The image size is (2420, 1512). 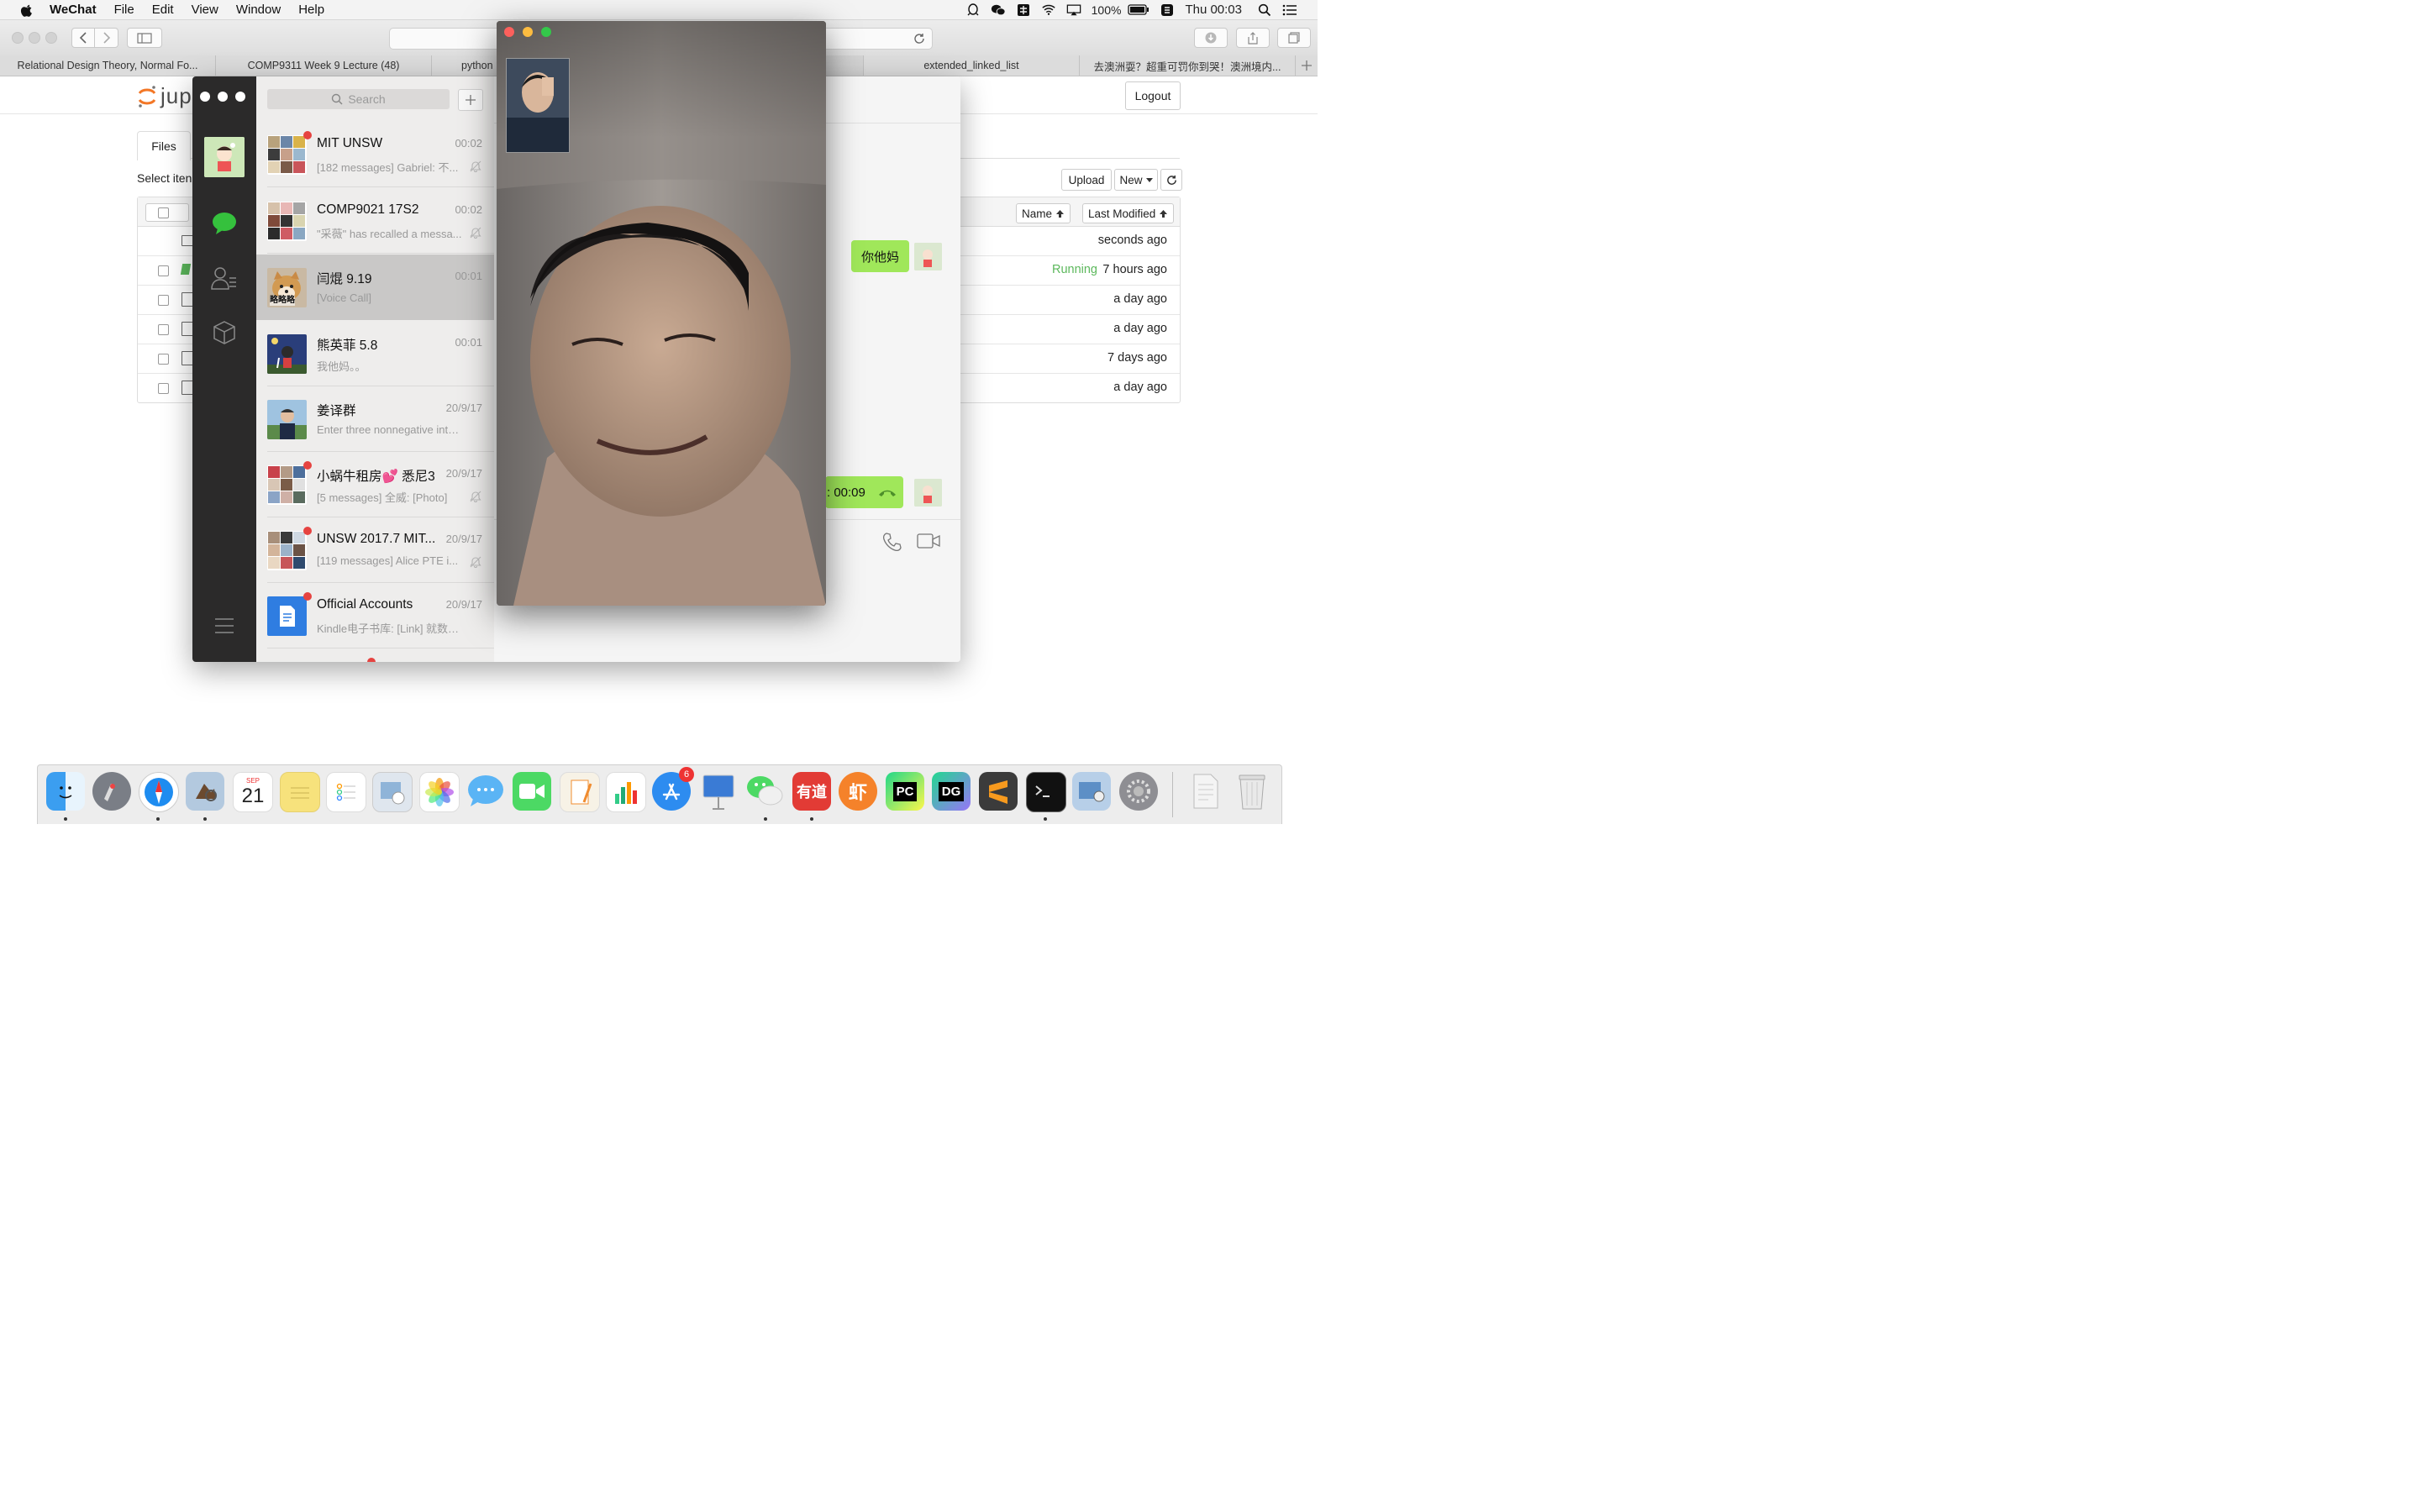 I want to click on photo-booth-icon, so click(x=392, y=792).